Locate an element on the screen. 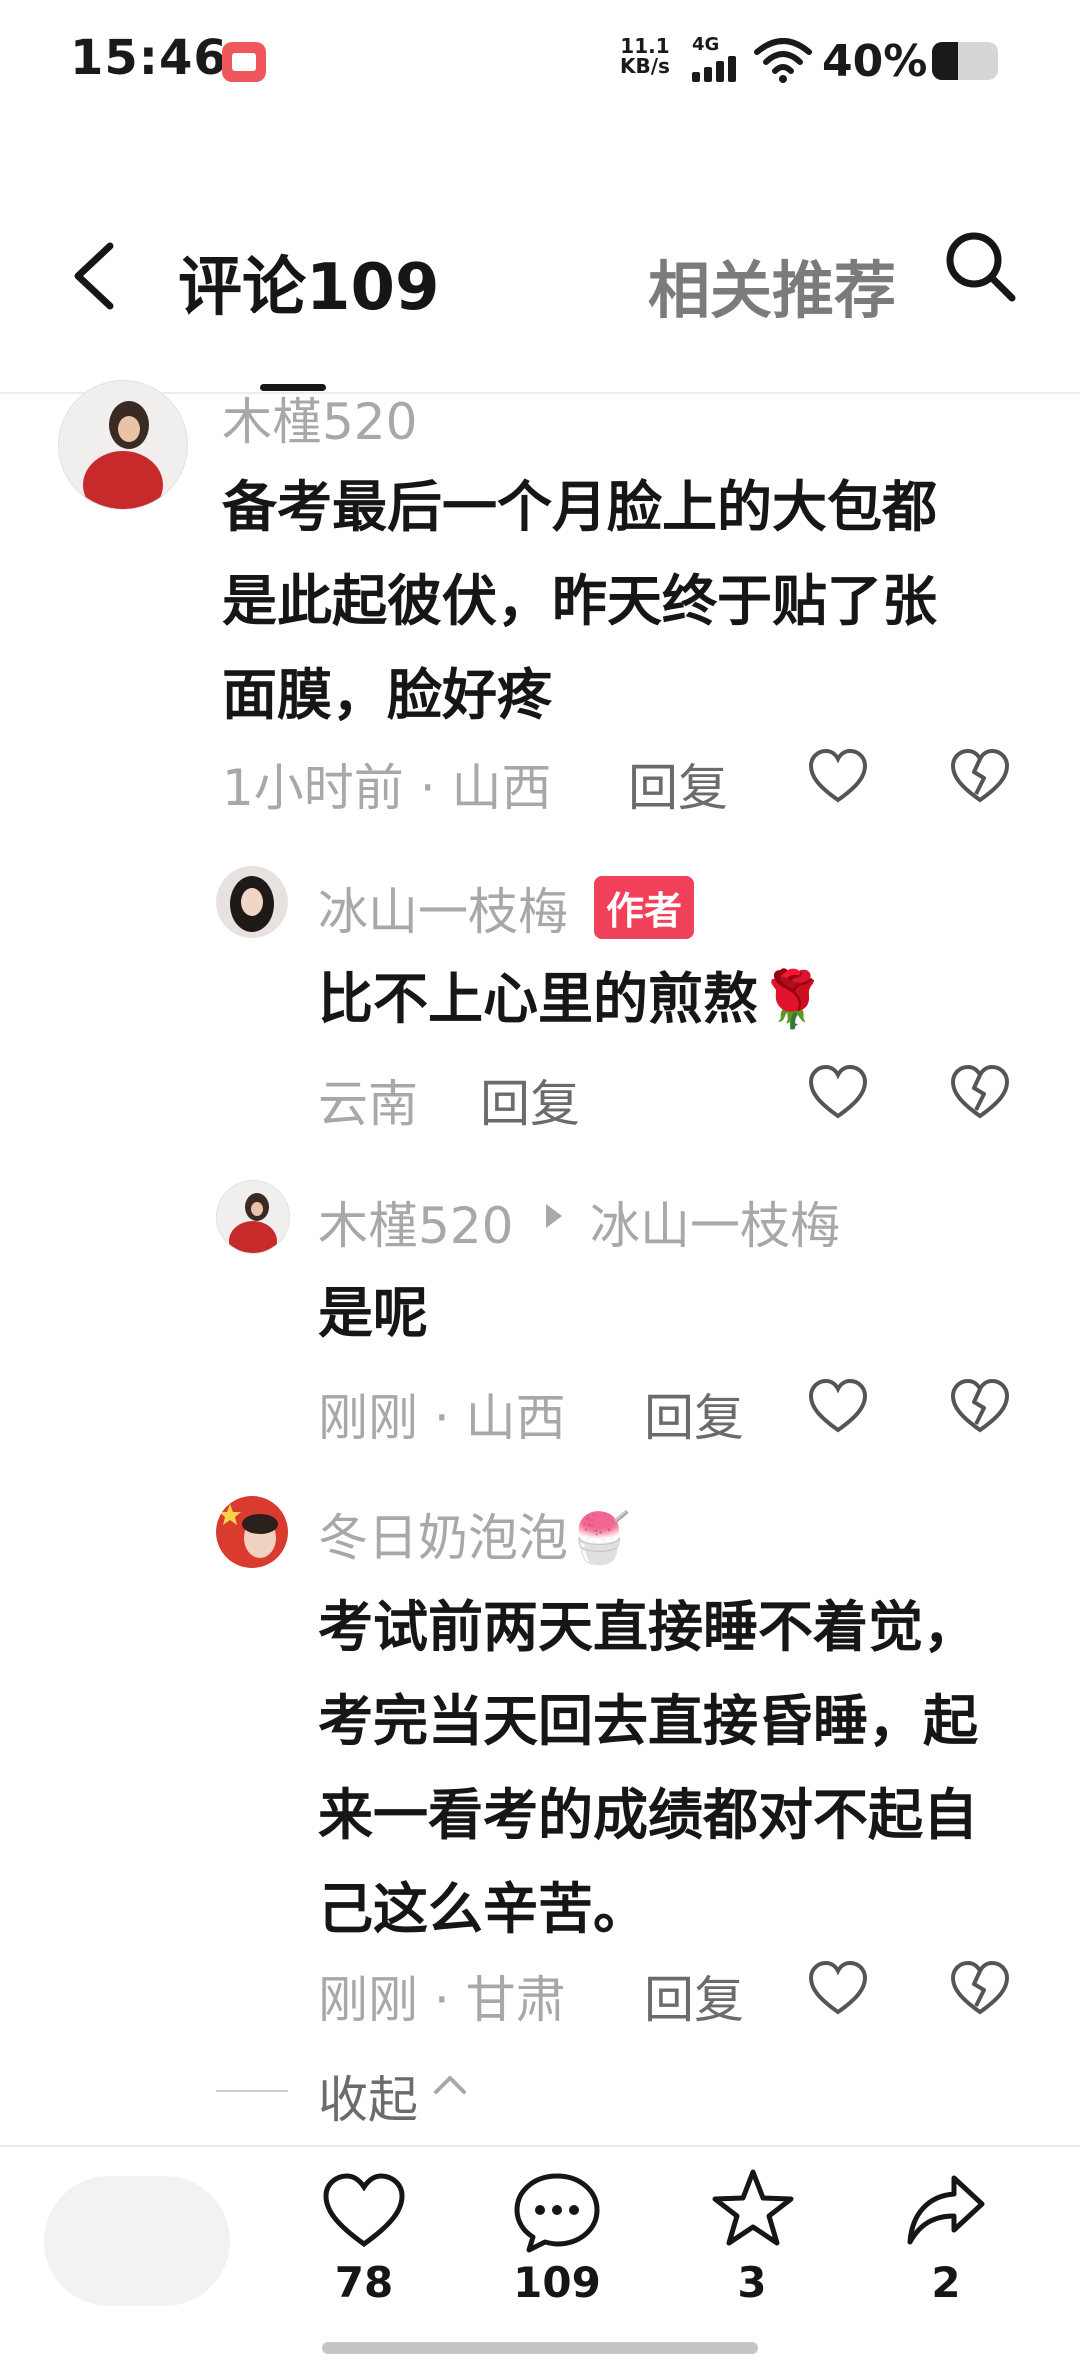  share-icon is located at coordinates (946, 2210).